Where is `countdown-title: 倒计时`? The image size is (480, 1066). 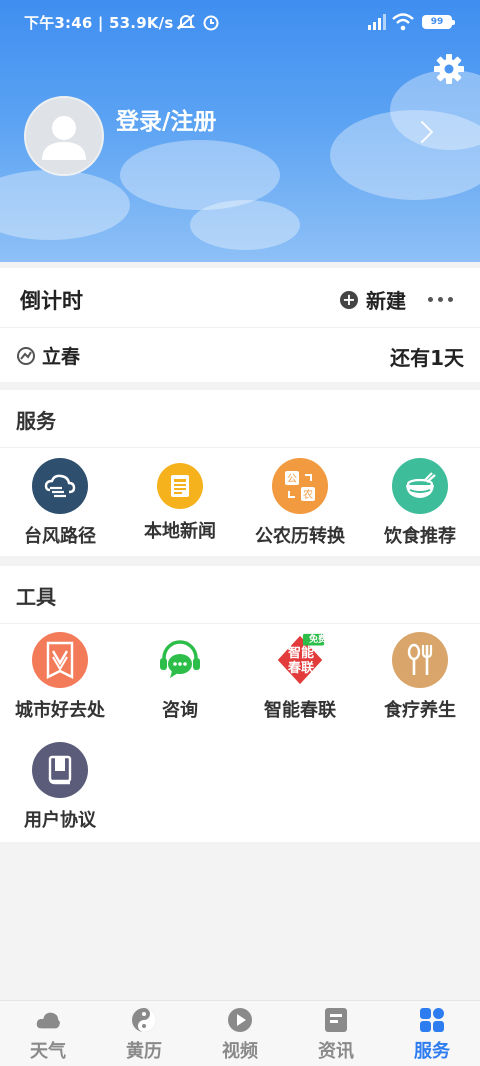
countdown-title: 倒计时 is located at coordinates (51, 301).